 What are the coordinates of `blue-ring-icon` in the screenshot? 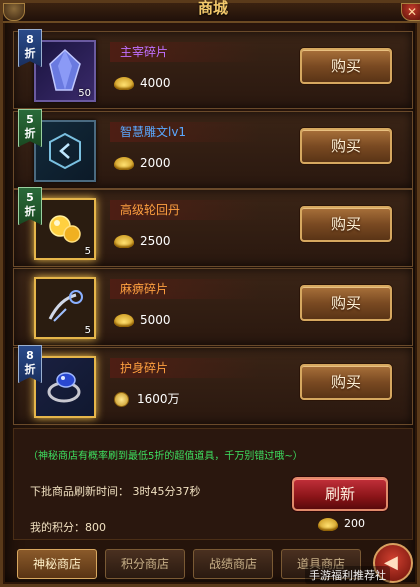 It's located at (65, 387).